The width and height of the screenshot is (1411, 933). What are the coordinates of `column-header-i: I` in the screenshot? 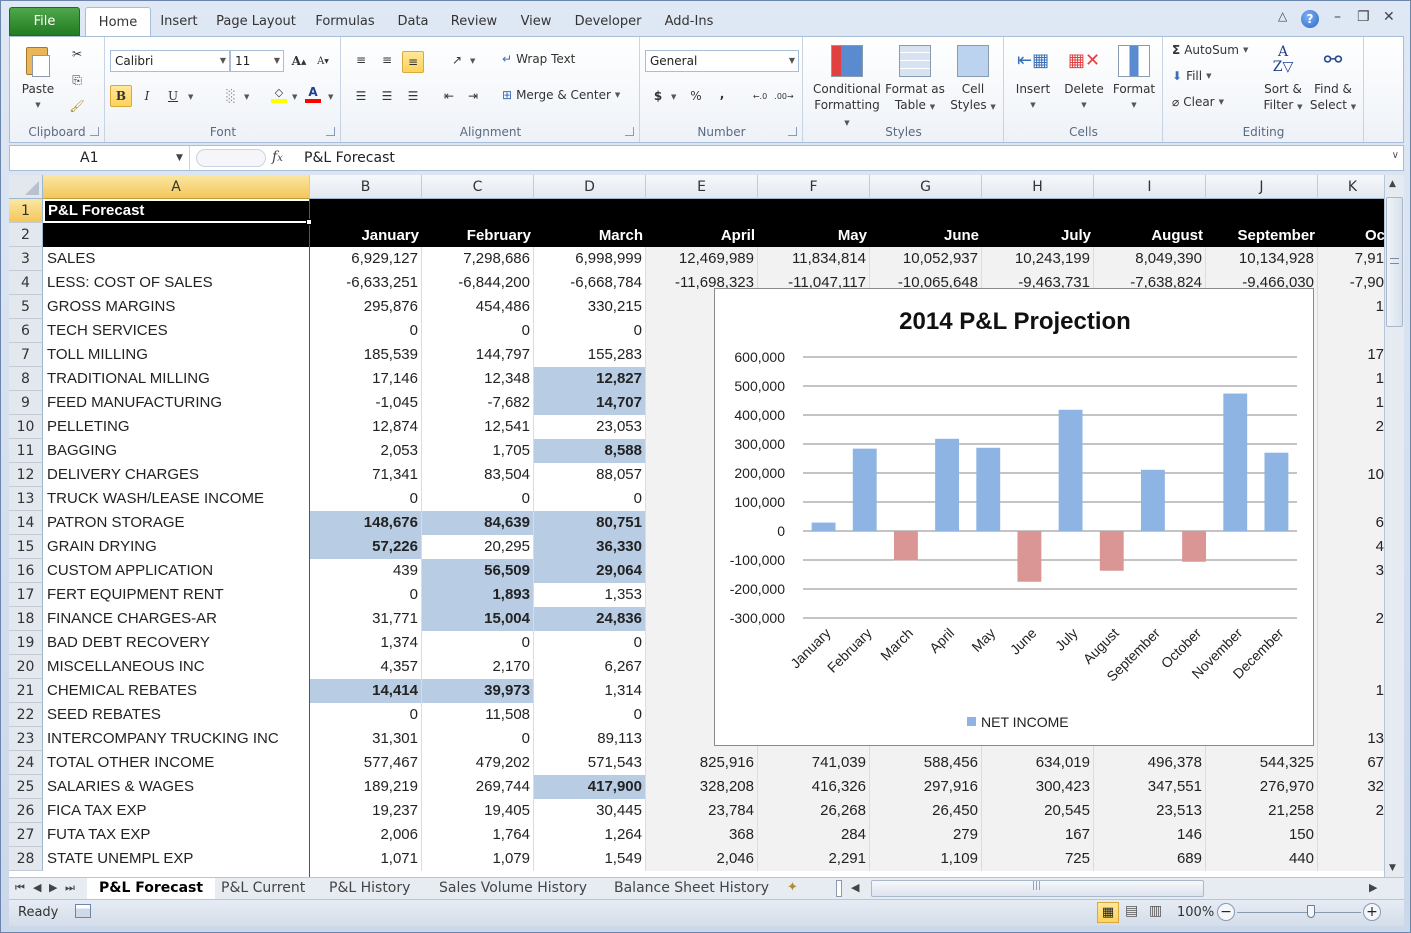 It's located at (1150, 187).